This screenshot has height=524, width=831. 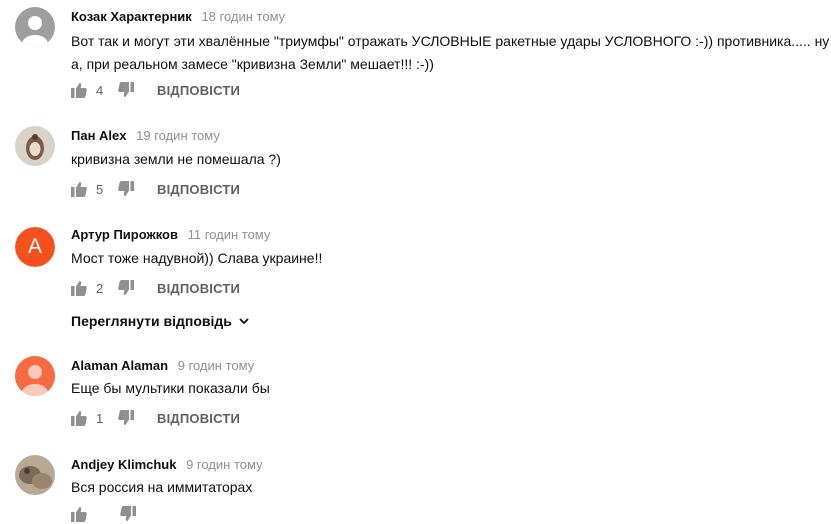 What do you see at coordinates (155, 418) in the screenshot?
I see `comment-actions: 1 ВІДПОВІСТИ` at bounding box center [155, 418].